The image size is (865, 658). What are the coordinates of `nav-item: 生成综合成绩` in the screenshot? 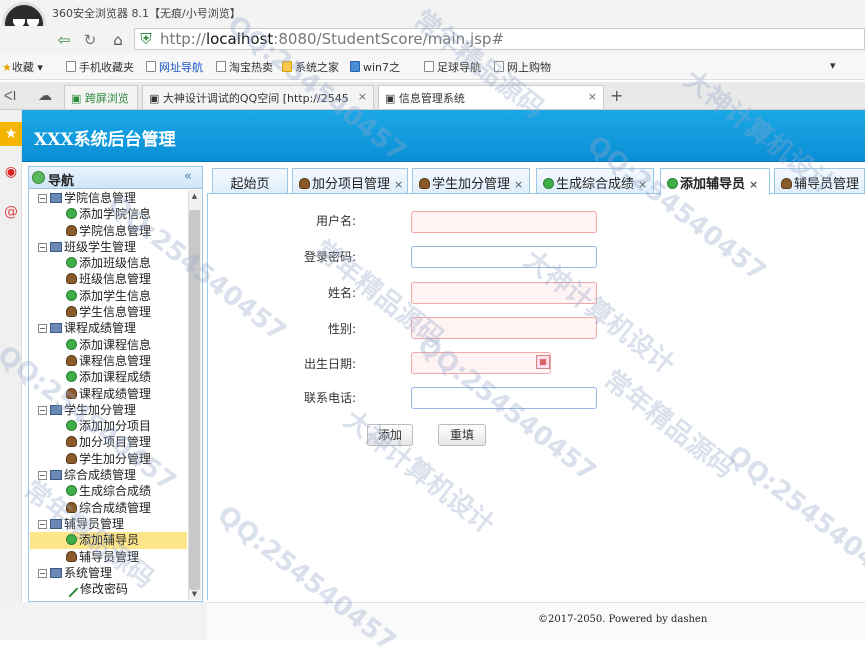 It's located at (108, 491).